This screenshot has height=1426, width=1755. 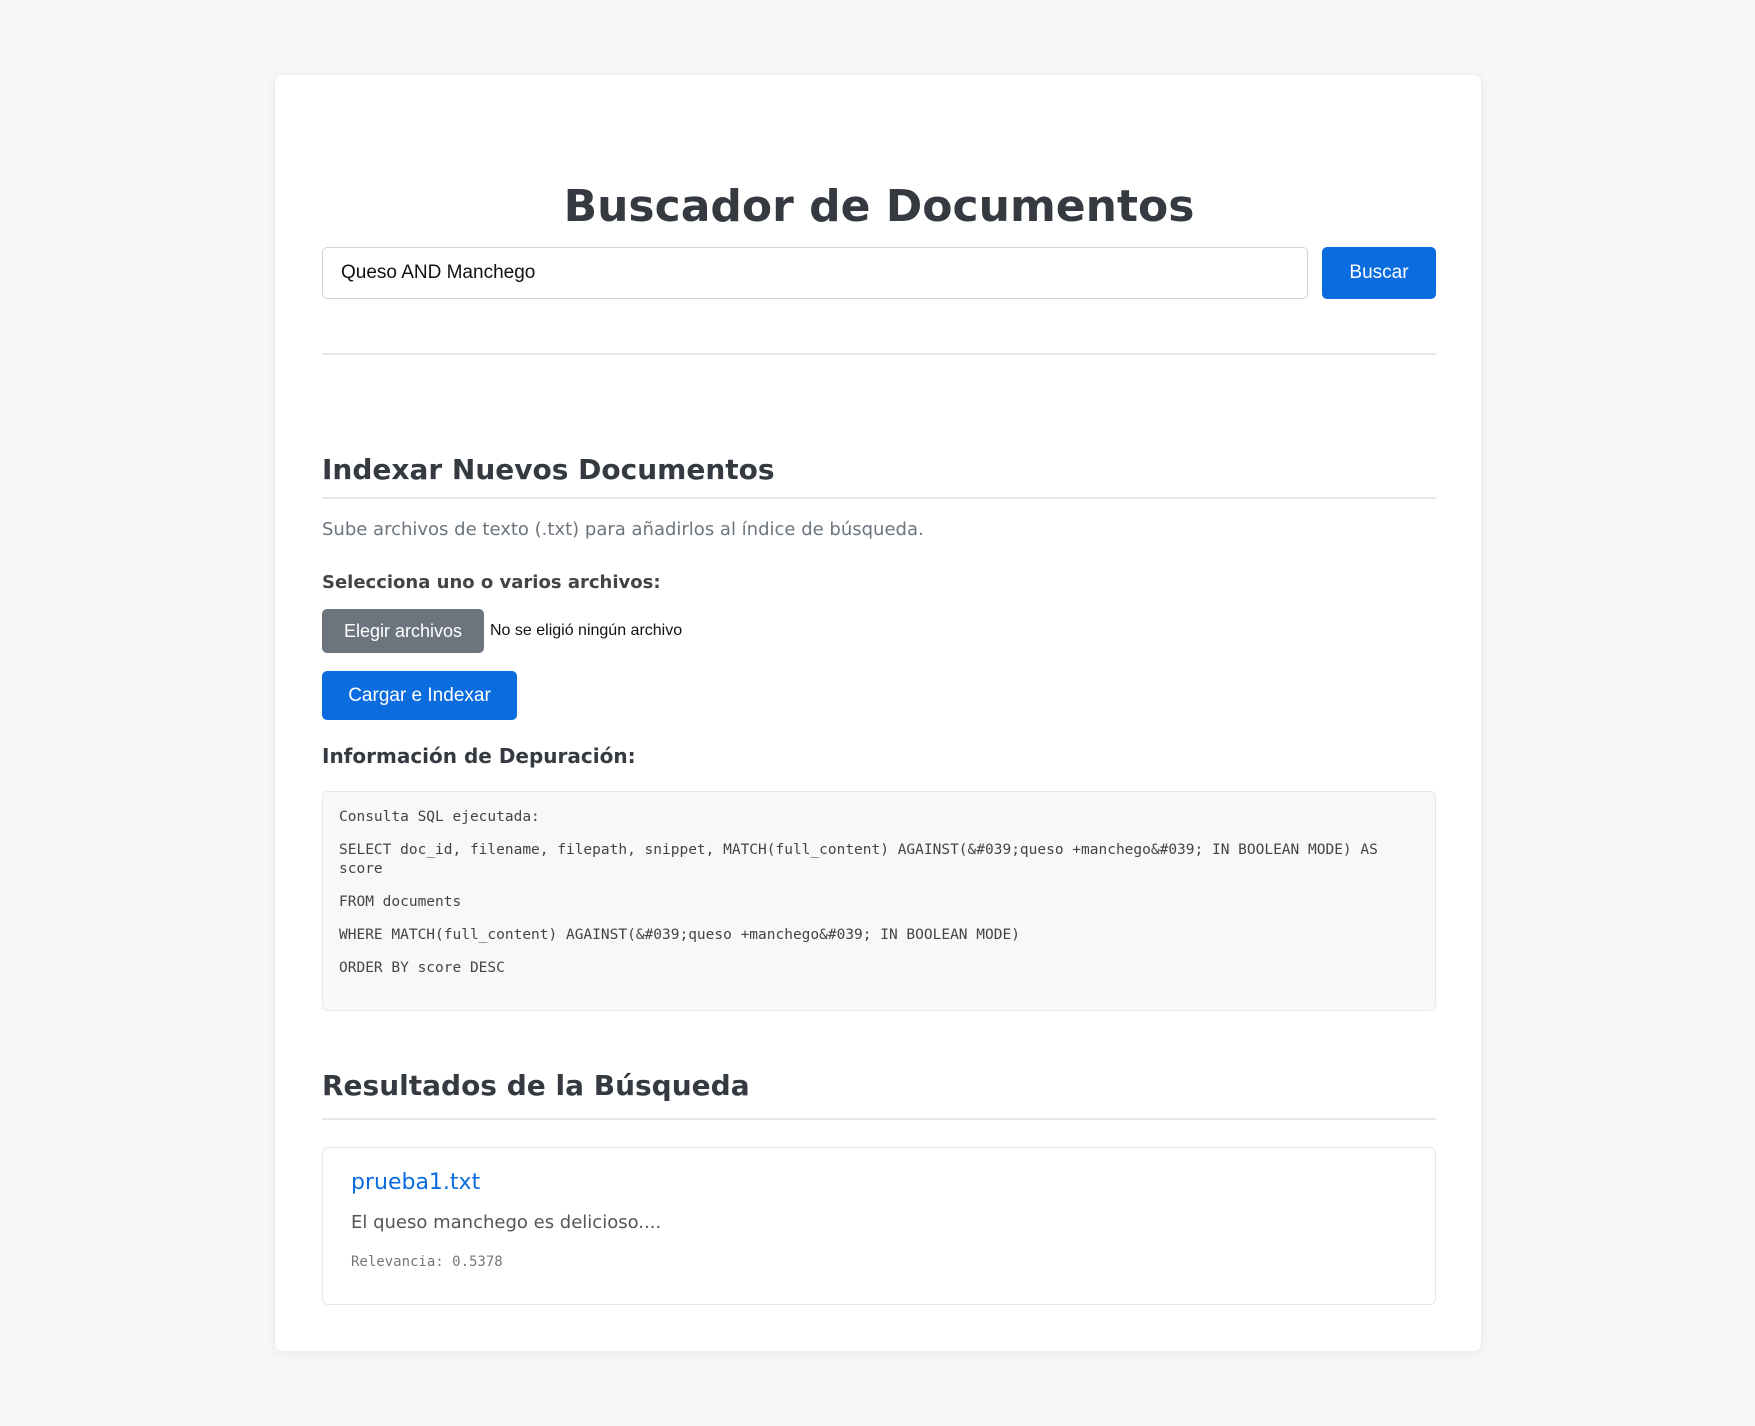 What do you see at coordinates (419, 695) in the screenshot?
I see `upload-index-button: Cargar e Indexar` at bounding box center [419, 695].